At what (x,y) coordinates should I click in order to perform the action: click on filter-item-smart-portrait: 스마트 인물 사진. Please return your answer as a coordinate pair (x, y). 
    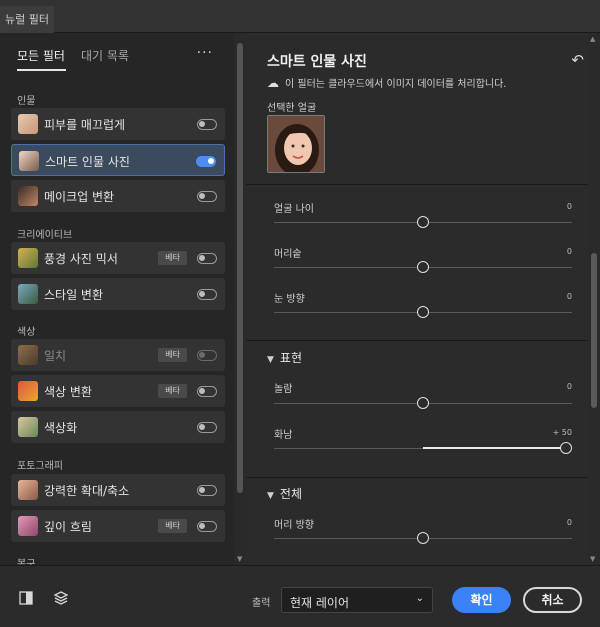
    Looking at the image, I should click on (118, 160).